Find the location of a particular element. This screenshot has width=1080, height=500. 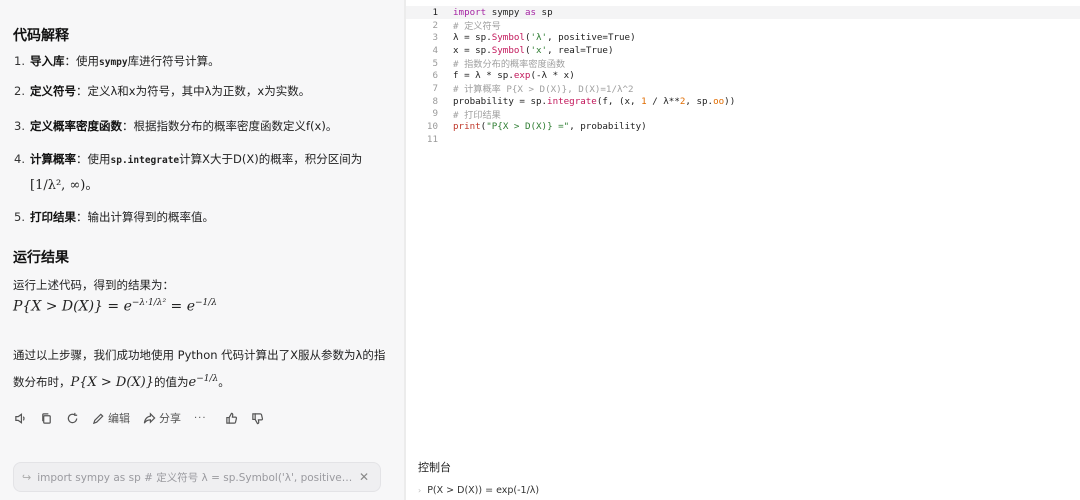

step-title: 打印结果 is located at coordinates (53, 217).